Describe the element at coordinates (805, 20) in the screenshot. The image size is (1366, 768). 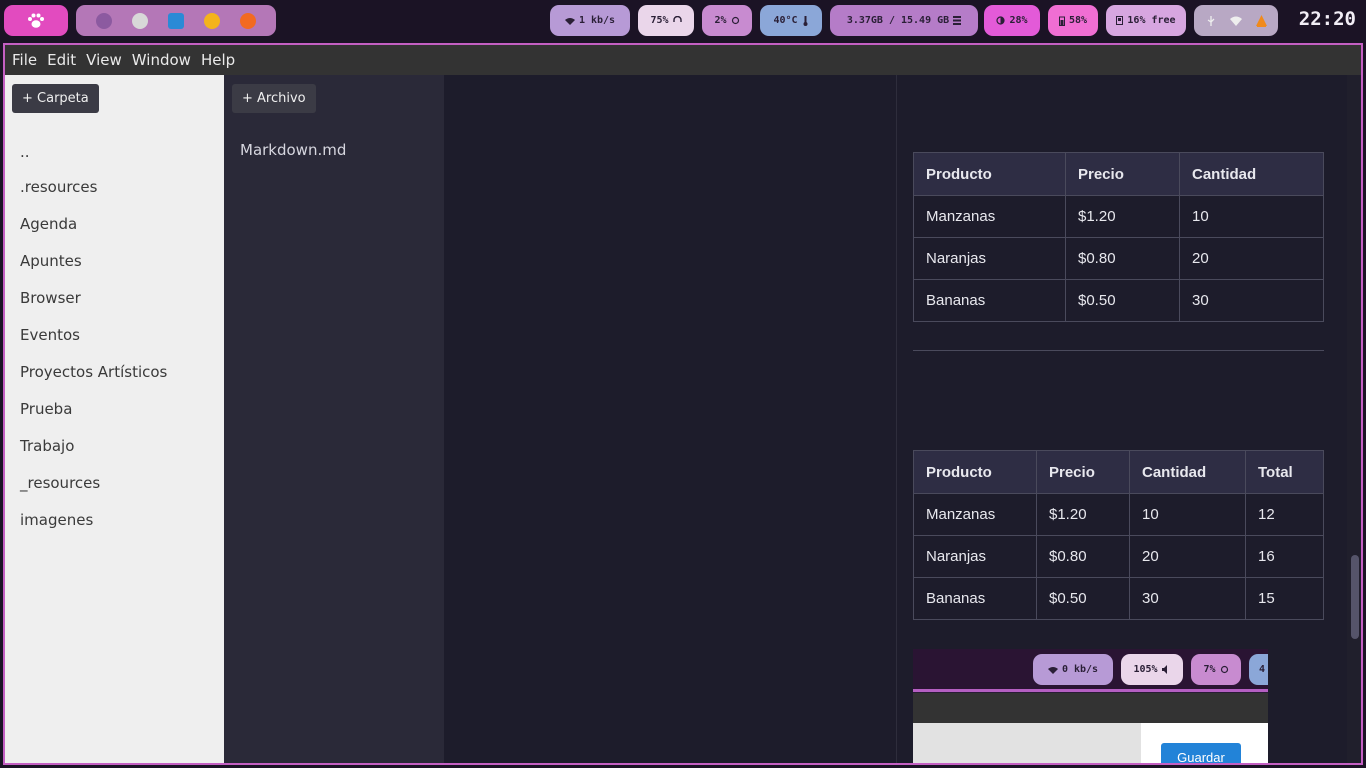
I see `thermometer-icon` at that location.